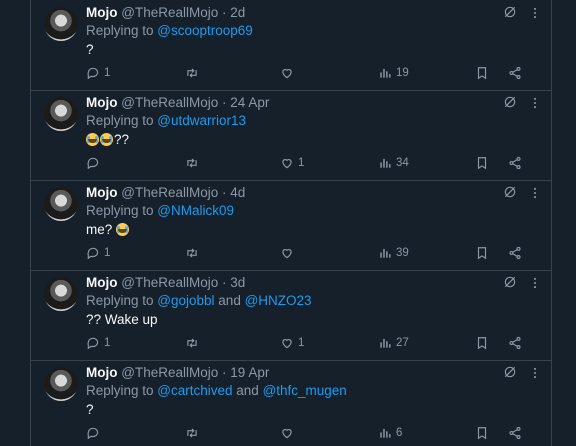  Describe the element at coordinates (237, 192) in the screenshot. I see `timestamp: 4d` at that location.